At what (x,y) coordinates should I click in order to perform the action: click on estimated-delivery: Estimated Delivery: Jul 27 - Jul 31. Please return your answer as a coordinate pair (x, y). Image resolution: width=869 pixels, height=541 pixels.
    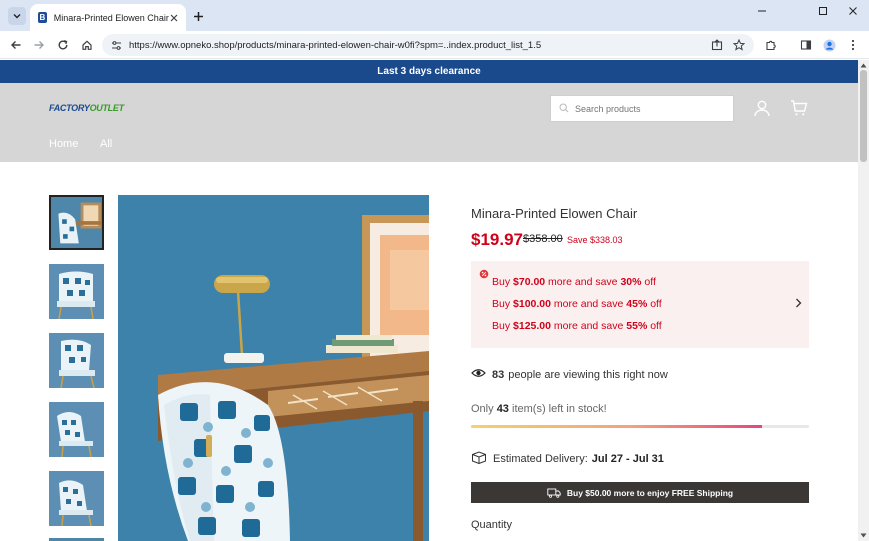
    Looking at the image, I should click on (567, 459).